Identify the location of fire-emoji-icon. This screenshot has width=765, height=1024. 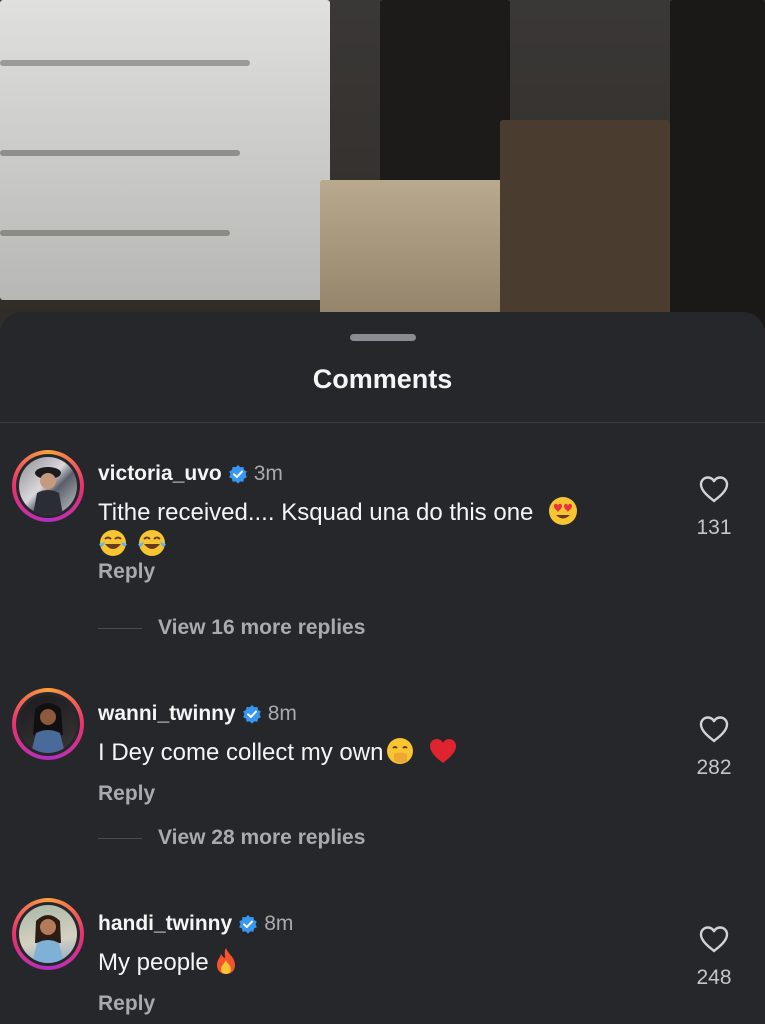
(225, 961).